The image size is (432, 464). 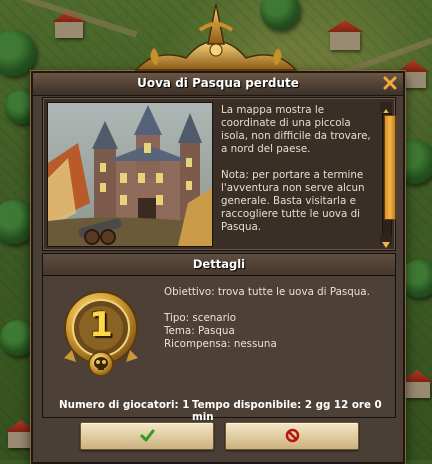 I want to click on difficulty-number: 1, so click(x=101, y=325).